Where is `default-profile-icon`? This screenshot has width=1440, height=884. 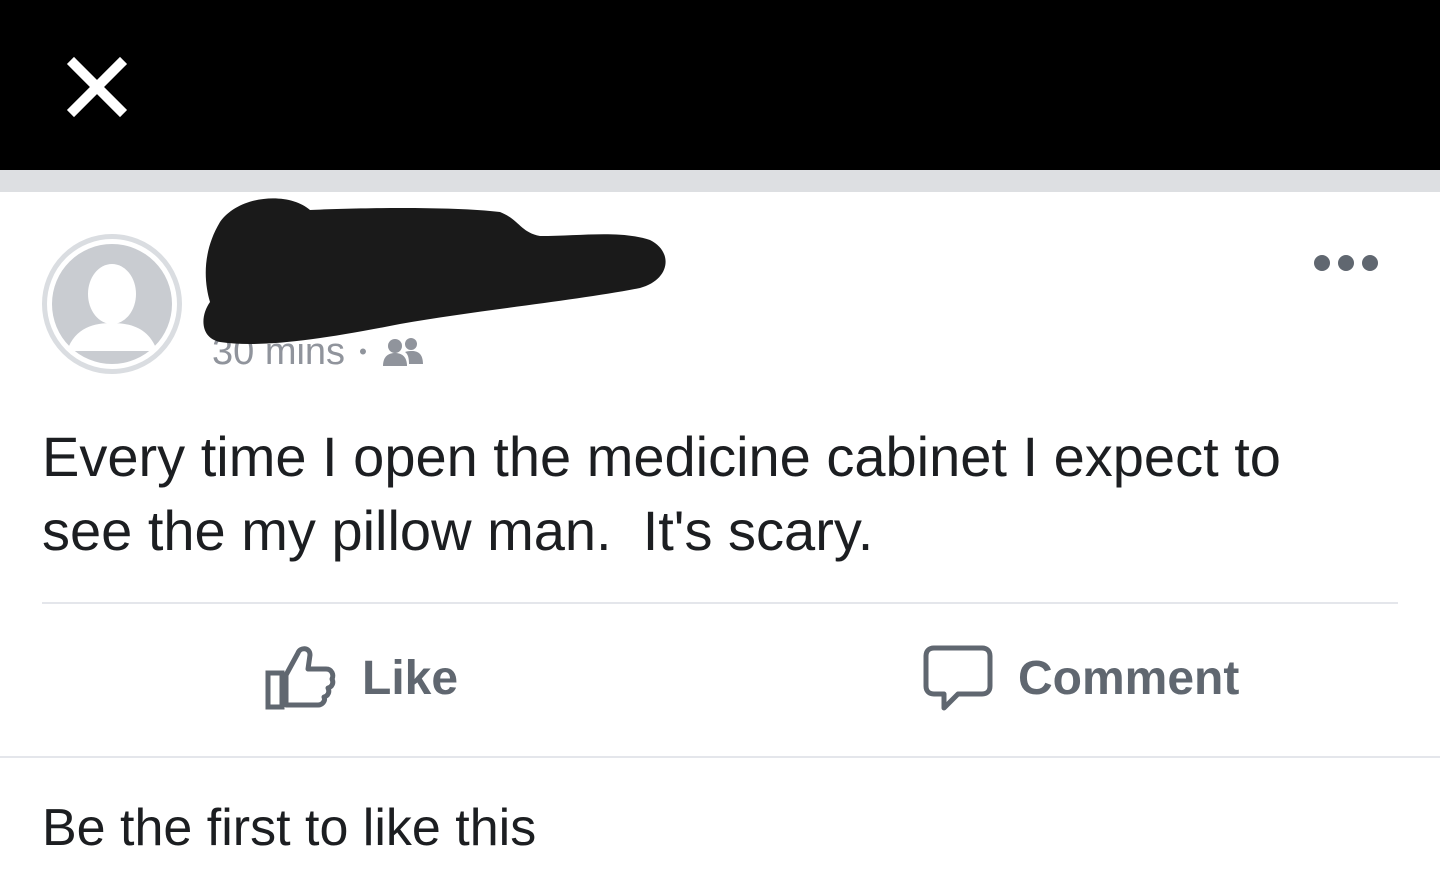
default-profile-icon is located at coordinates (112, 304).